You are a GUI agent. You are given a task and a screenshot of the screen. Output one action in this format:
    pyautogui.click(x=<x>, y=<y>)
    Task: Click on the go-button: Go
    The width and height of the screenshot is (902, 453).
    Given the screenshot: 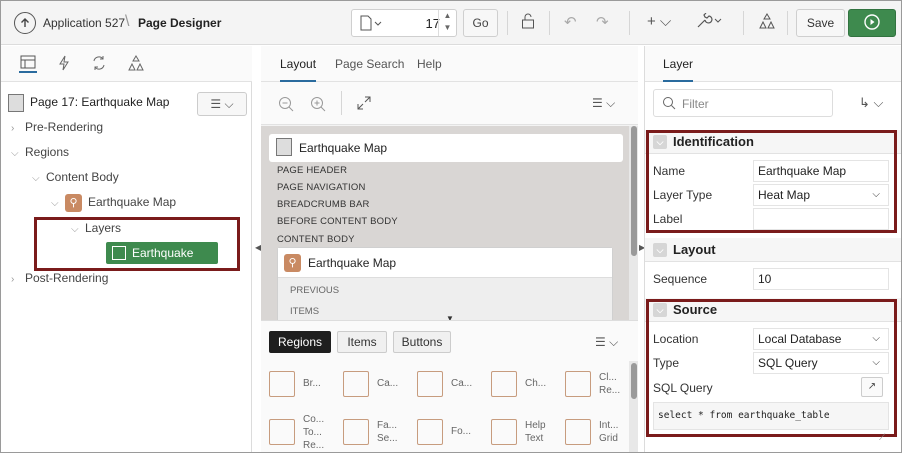 What is the action you would take?
    pyautogui.click(x=480, y=23)
    